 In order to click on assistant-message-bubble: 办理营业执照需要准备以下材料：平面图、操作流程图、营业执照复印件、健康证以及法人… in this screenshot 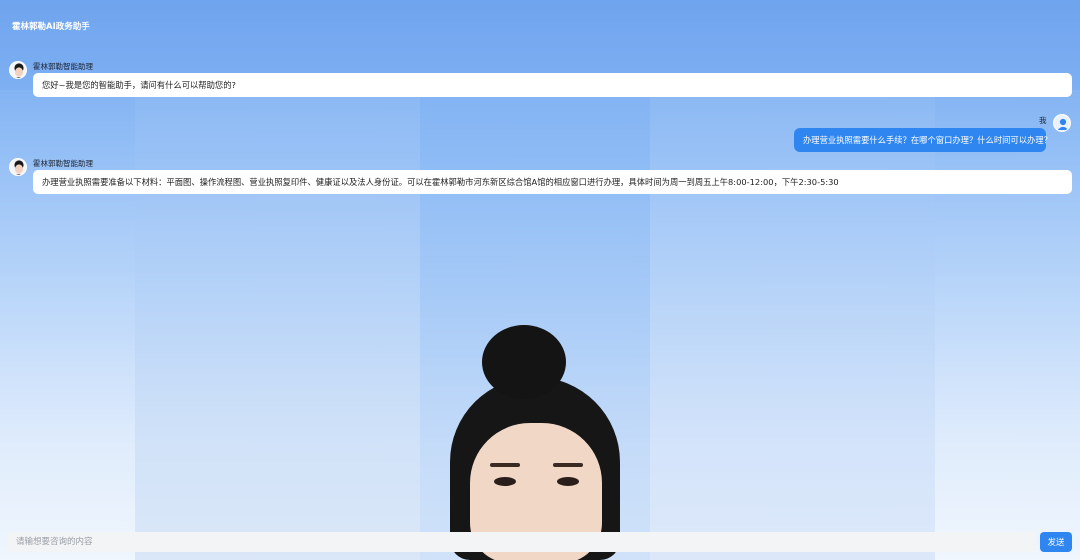, I will do `click(552, 182)`.